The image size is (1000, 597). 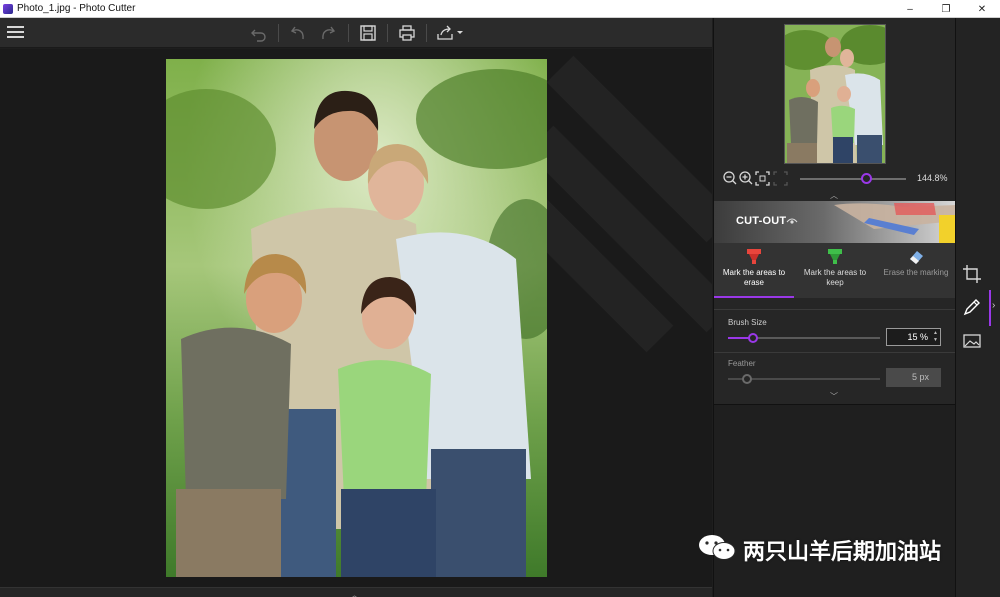 I want to click on eraser-icon, so click(x=916, y=257).